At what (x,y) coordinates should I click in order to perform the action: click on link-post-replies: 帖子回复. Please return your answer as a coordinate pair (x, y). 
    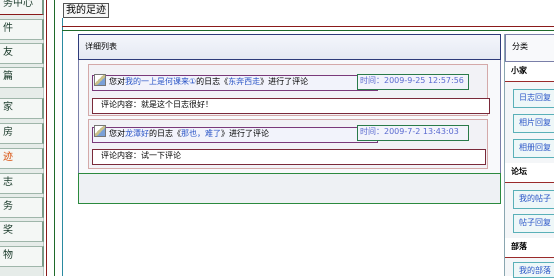
    Looking at the image, I should click on (533, 223).